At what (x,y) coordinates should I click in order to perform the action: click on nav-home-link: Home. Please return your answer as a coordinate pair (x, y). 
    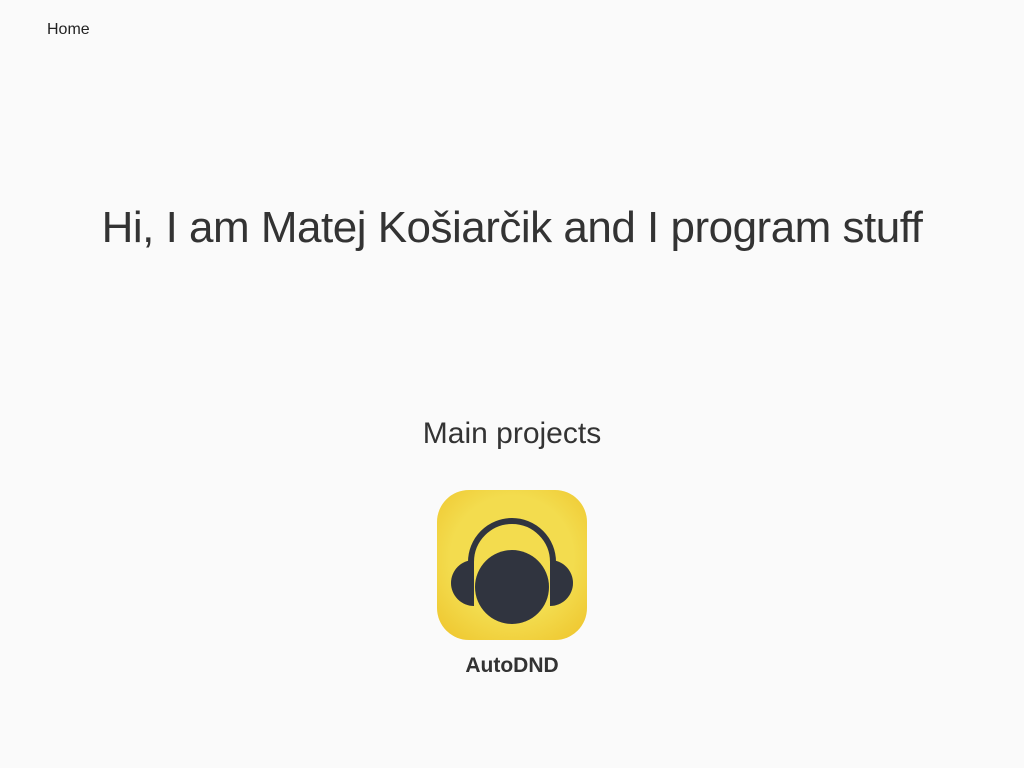
    Looking at the image, I should click on (68, 30).